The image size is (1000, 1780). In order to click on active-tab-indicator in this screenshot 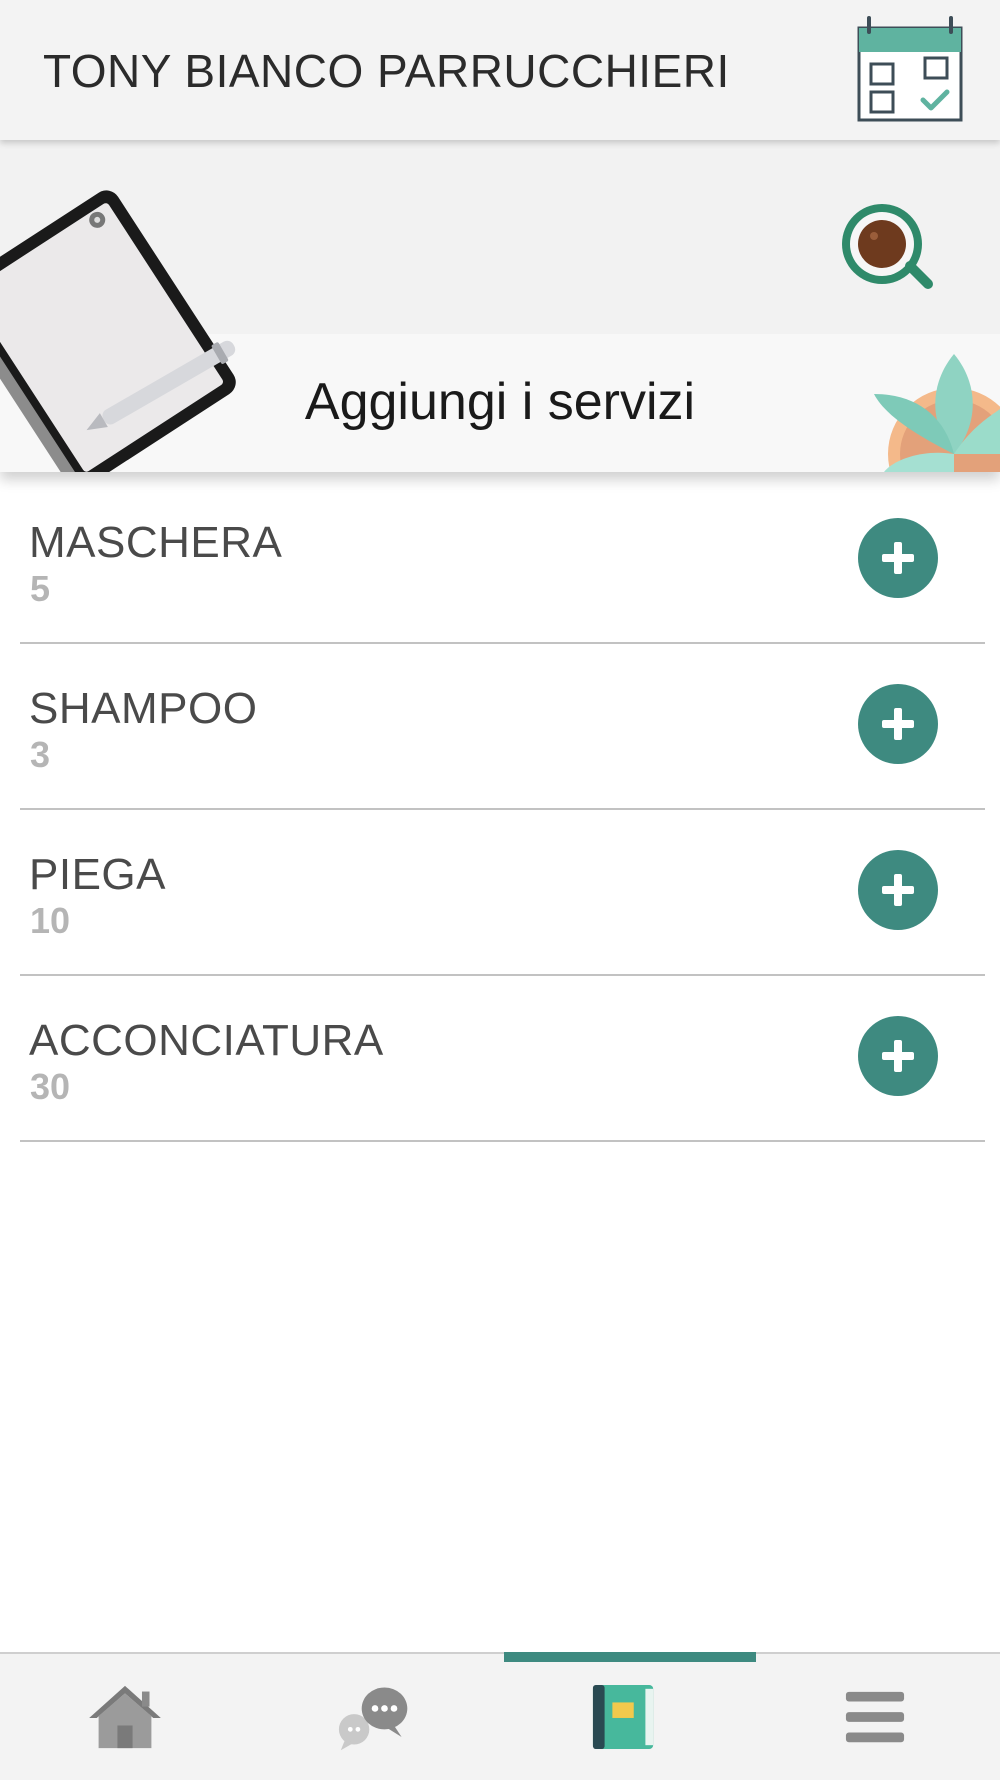, I will do `click(630, 1657)`.